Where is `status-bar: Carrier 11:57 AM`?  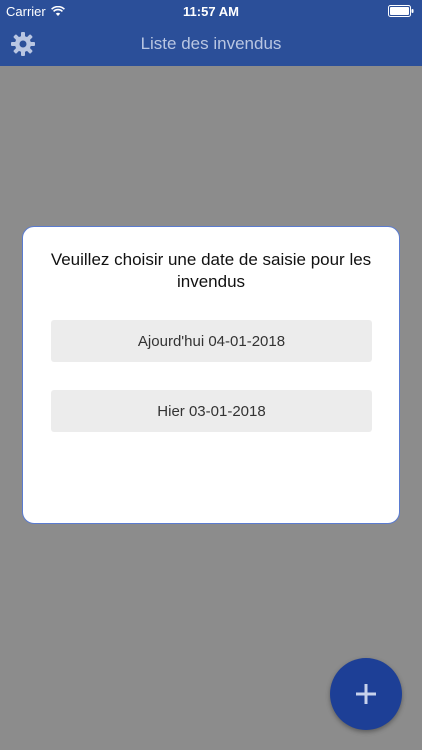
status-bar: Carrier 11:57 AM is located at coordinates (211, 11).